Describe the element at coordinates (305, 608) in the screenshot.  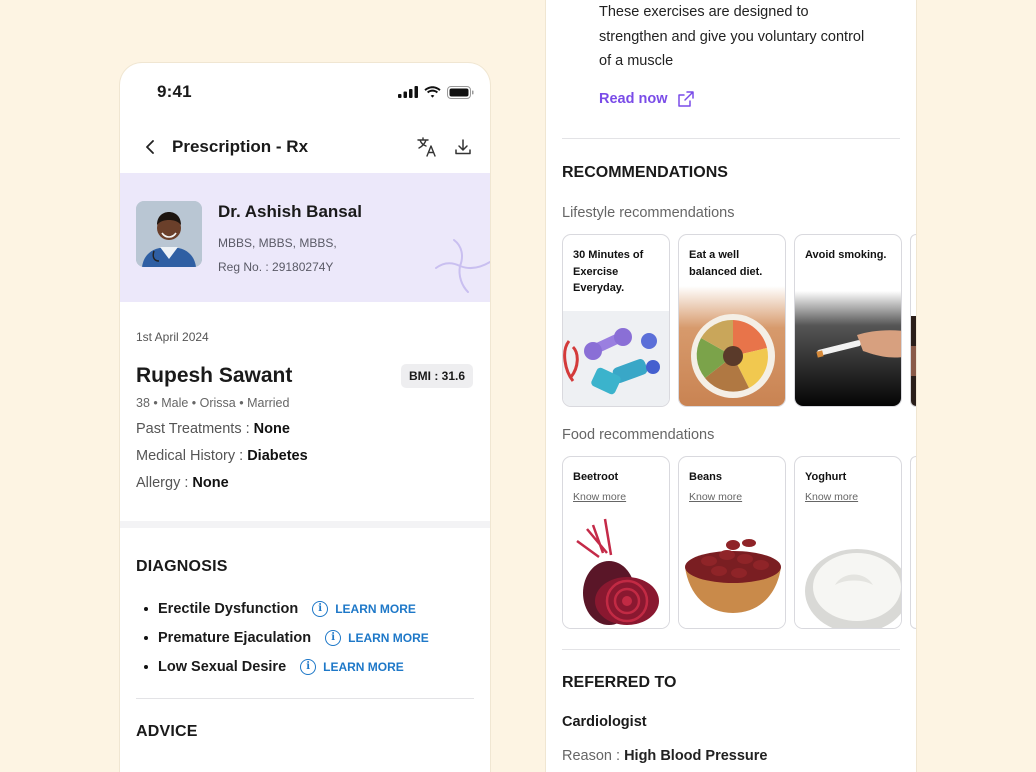
I see `diagnosis-item: Erectile Dysfunction i LEARN MORE` at that location.